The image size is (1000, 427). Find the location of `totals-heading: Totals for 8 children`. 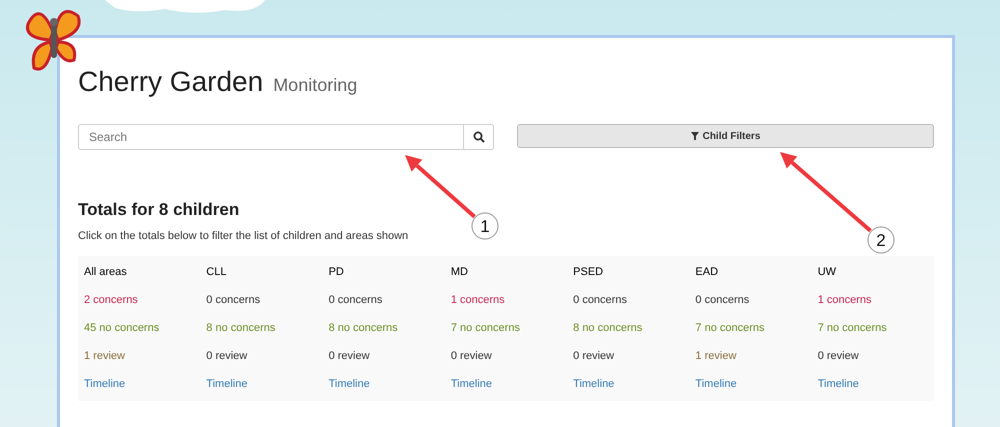

totals-heading: Totals for 8 children is located at coordinates (159, 210).